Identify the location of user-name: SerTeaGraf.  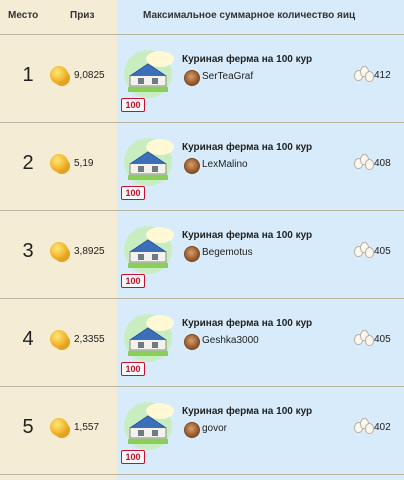
(227, 76).